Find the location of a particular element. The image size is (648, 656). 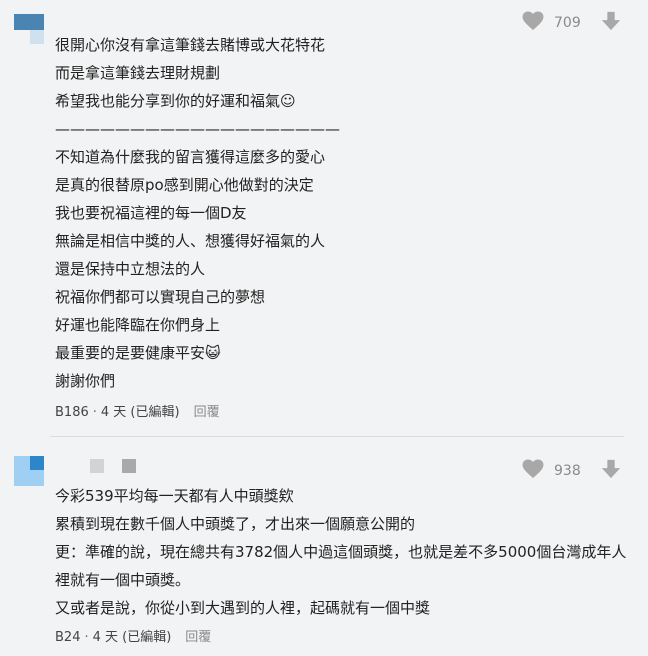

comment-line: 累積到現在數千個人中頭獎了，才出來一個願意公開的 is located at coordinates (235, 524).